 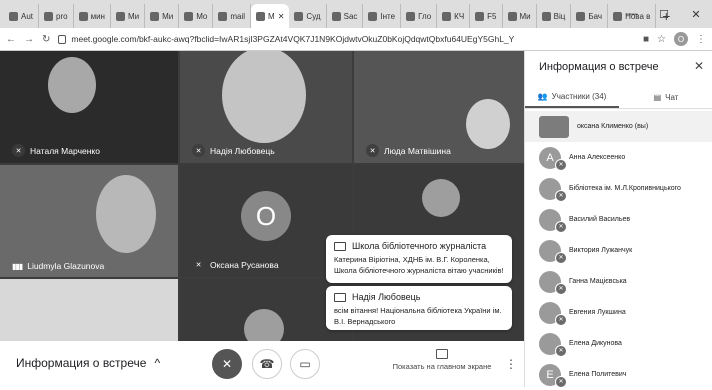 What do you see at coordinates (681, 39) in the screenshot?
I see `profile-avatar: O` at bounding box center [681, 39].